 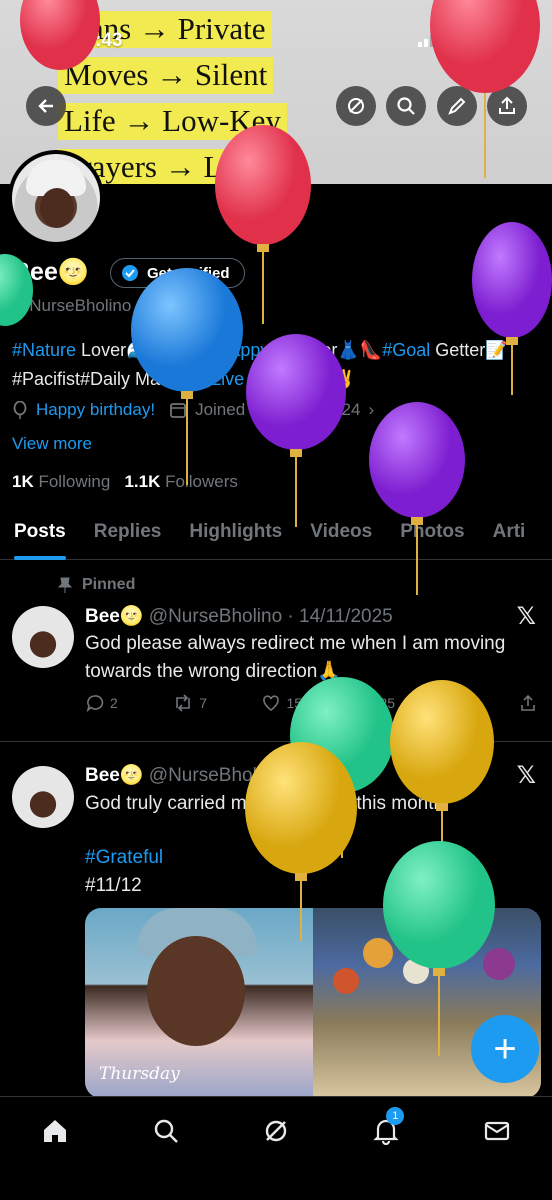 I want to click on post-date-tag: #11/12, so click(x=113, y=885).